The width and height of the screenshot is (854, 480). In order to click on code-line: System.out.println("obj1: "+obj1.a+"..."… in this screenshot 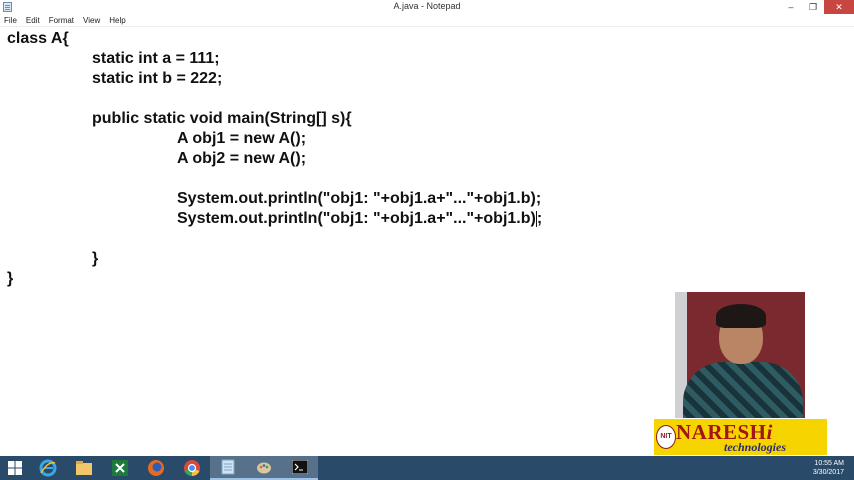, I will do `click(359, 198)`.